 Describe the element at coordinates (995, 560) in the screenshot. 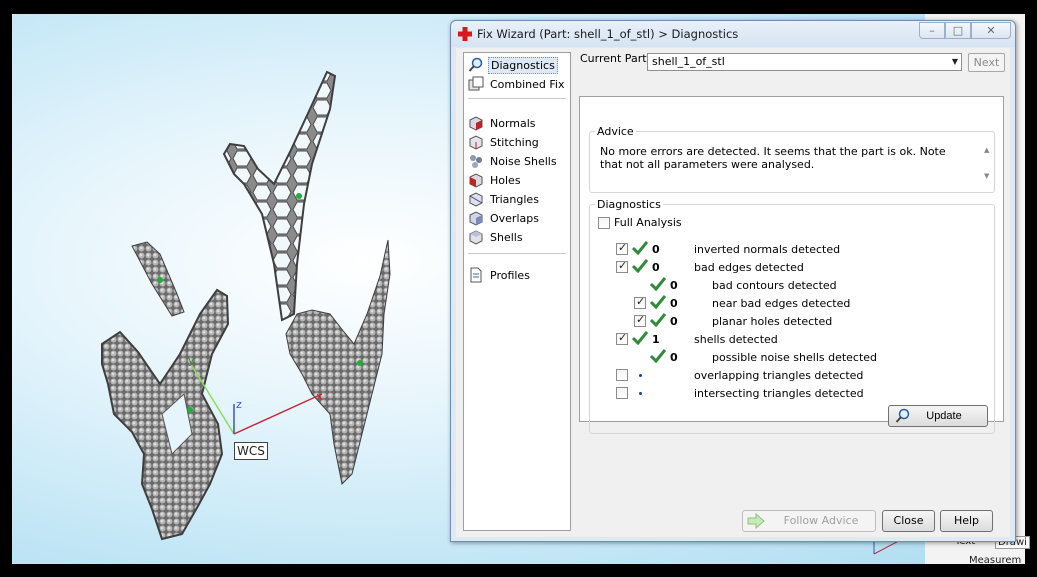

I see `measurement-tab: Measurem` at that location.